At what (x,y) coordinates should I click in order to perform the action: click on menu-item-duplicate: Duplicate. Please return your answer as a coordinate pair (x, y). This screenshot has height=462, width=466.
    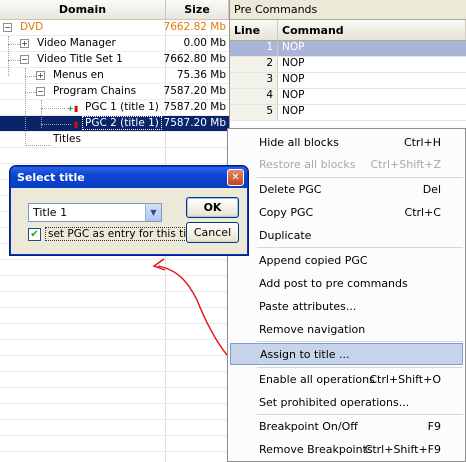
    Looking at the image, I should click on (346, 235).